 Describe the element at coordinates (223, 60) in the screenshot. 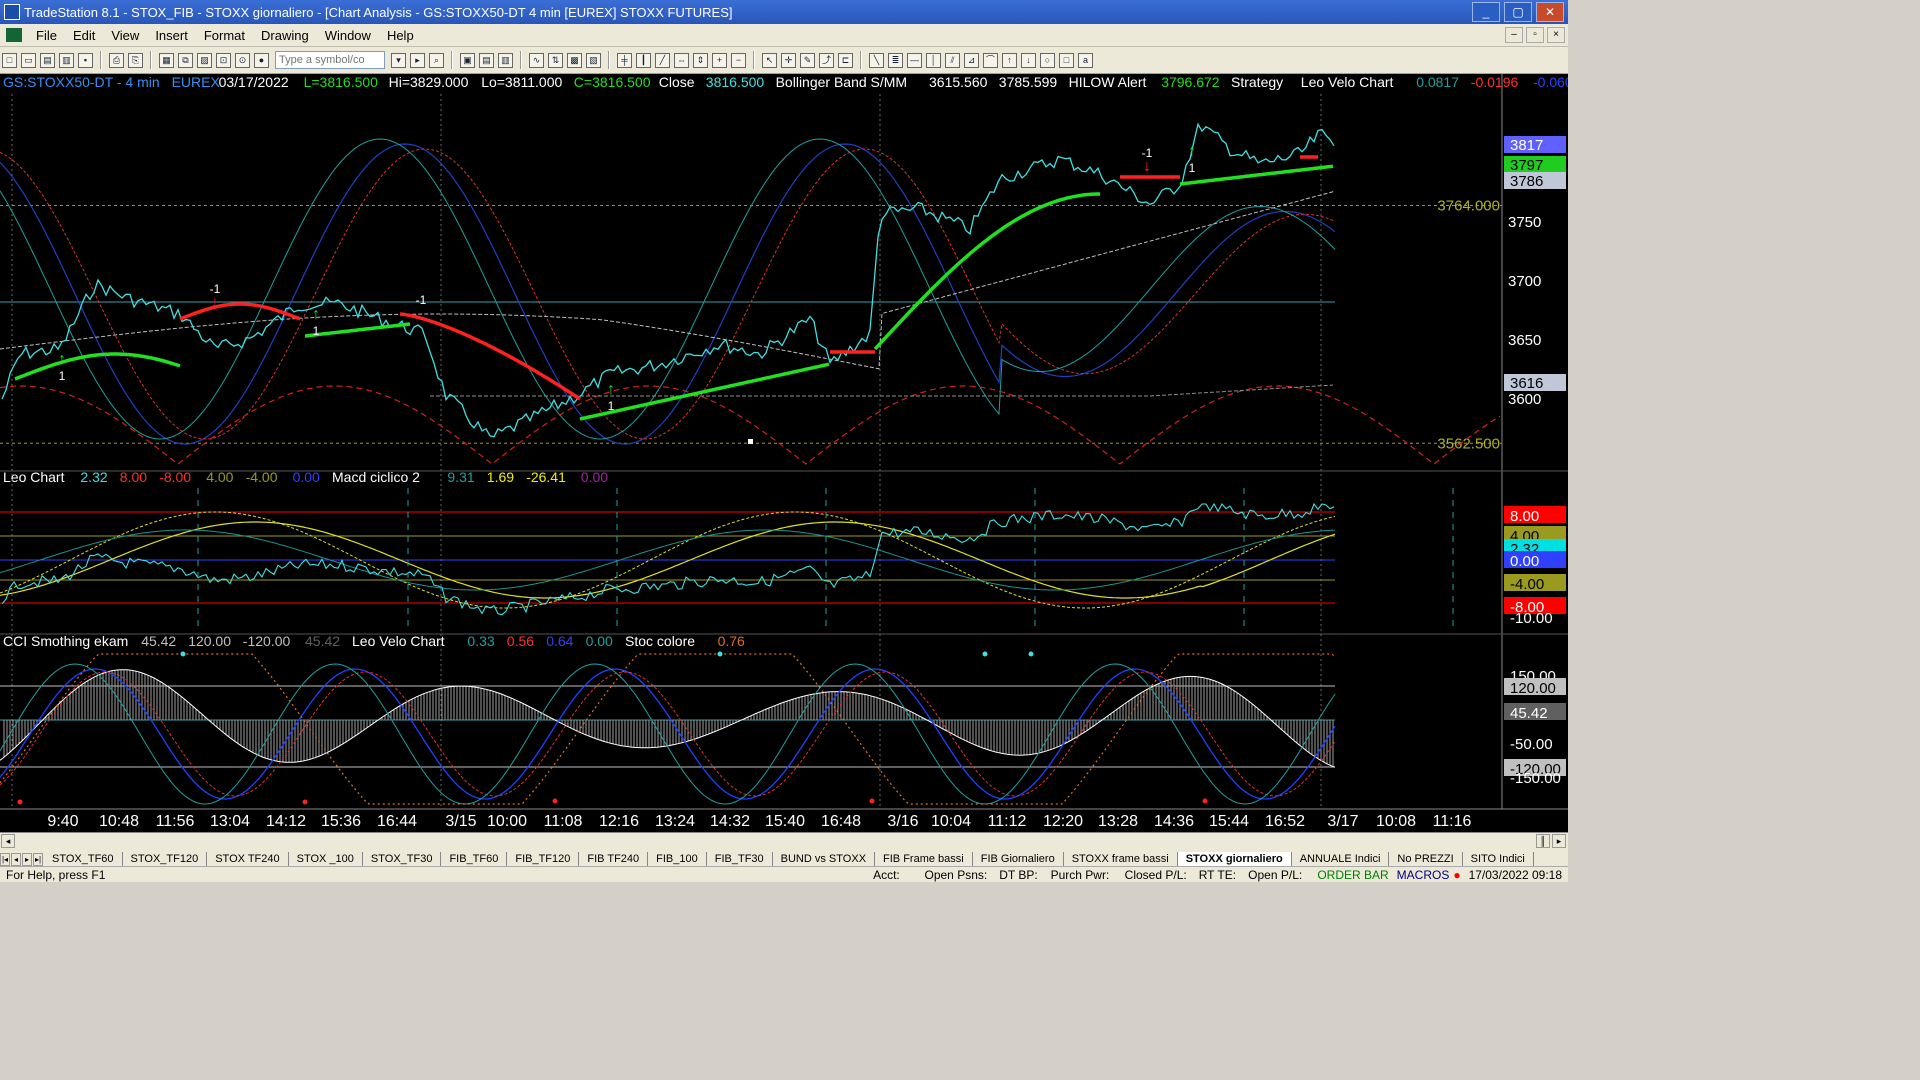

I see `lock-icon: ⊡` at that location.